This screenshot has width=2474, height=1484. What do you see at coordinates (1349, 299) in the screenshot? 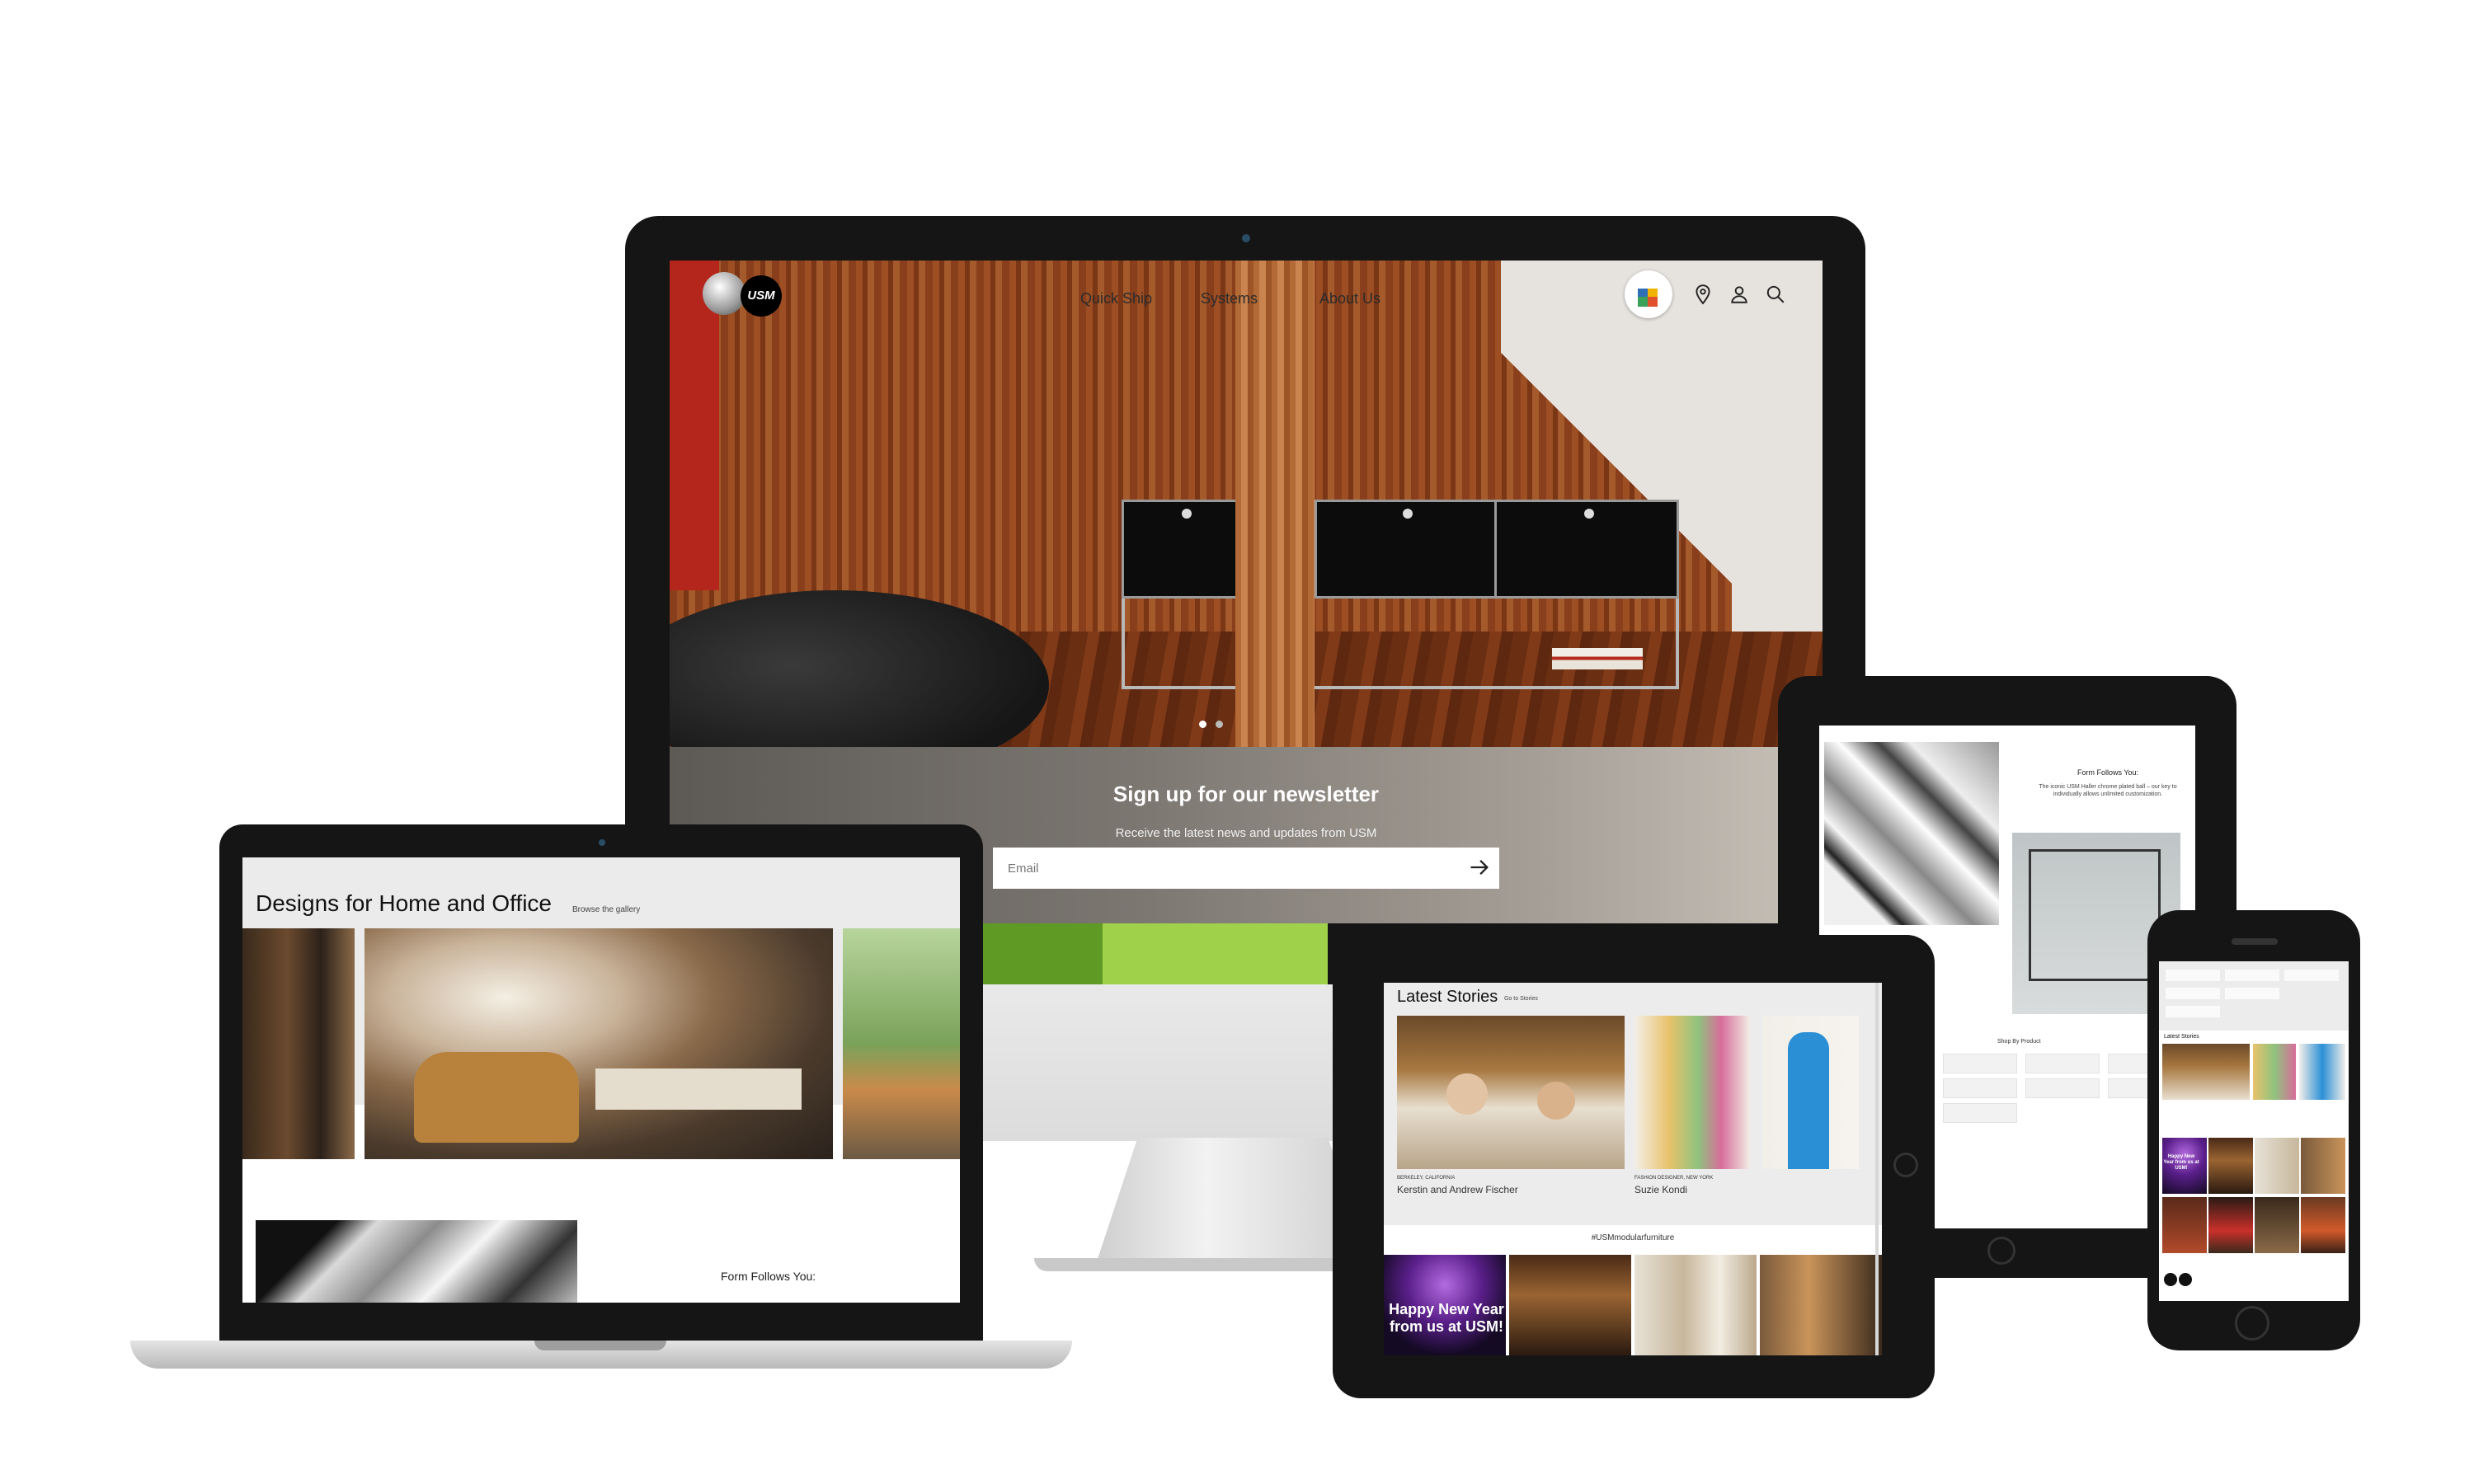
I see `nav-link-about-us: About Us` at bounding box center [1349, 299].